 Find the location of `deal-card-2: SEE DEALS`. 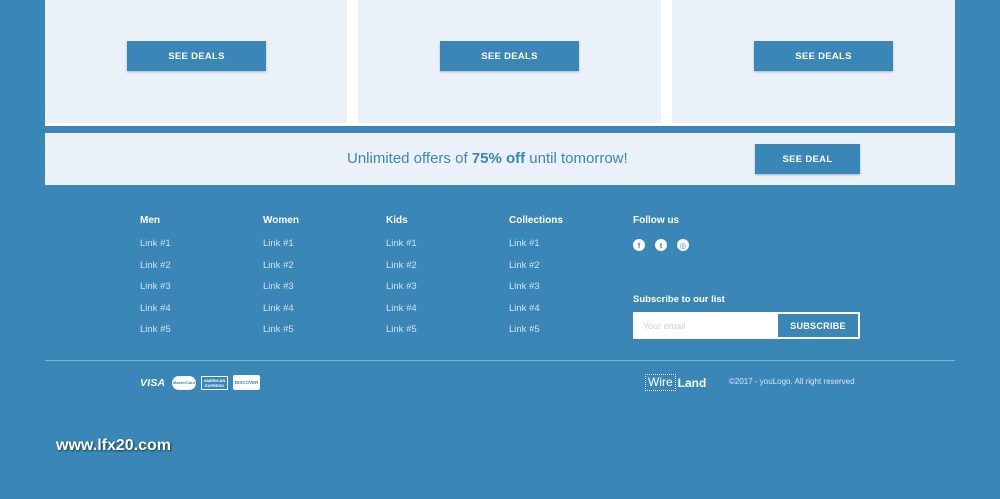

deal-card-2: SEE DEALS is located at coordinates (509, 61).